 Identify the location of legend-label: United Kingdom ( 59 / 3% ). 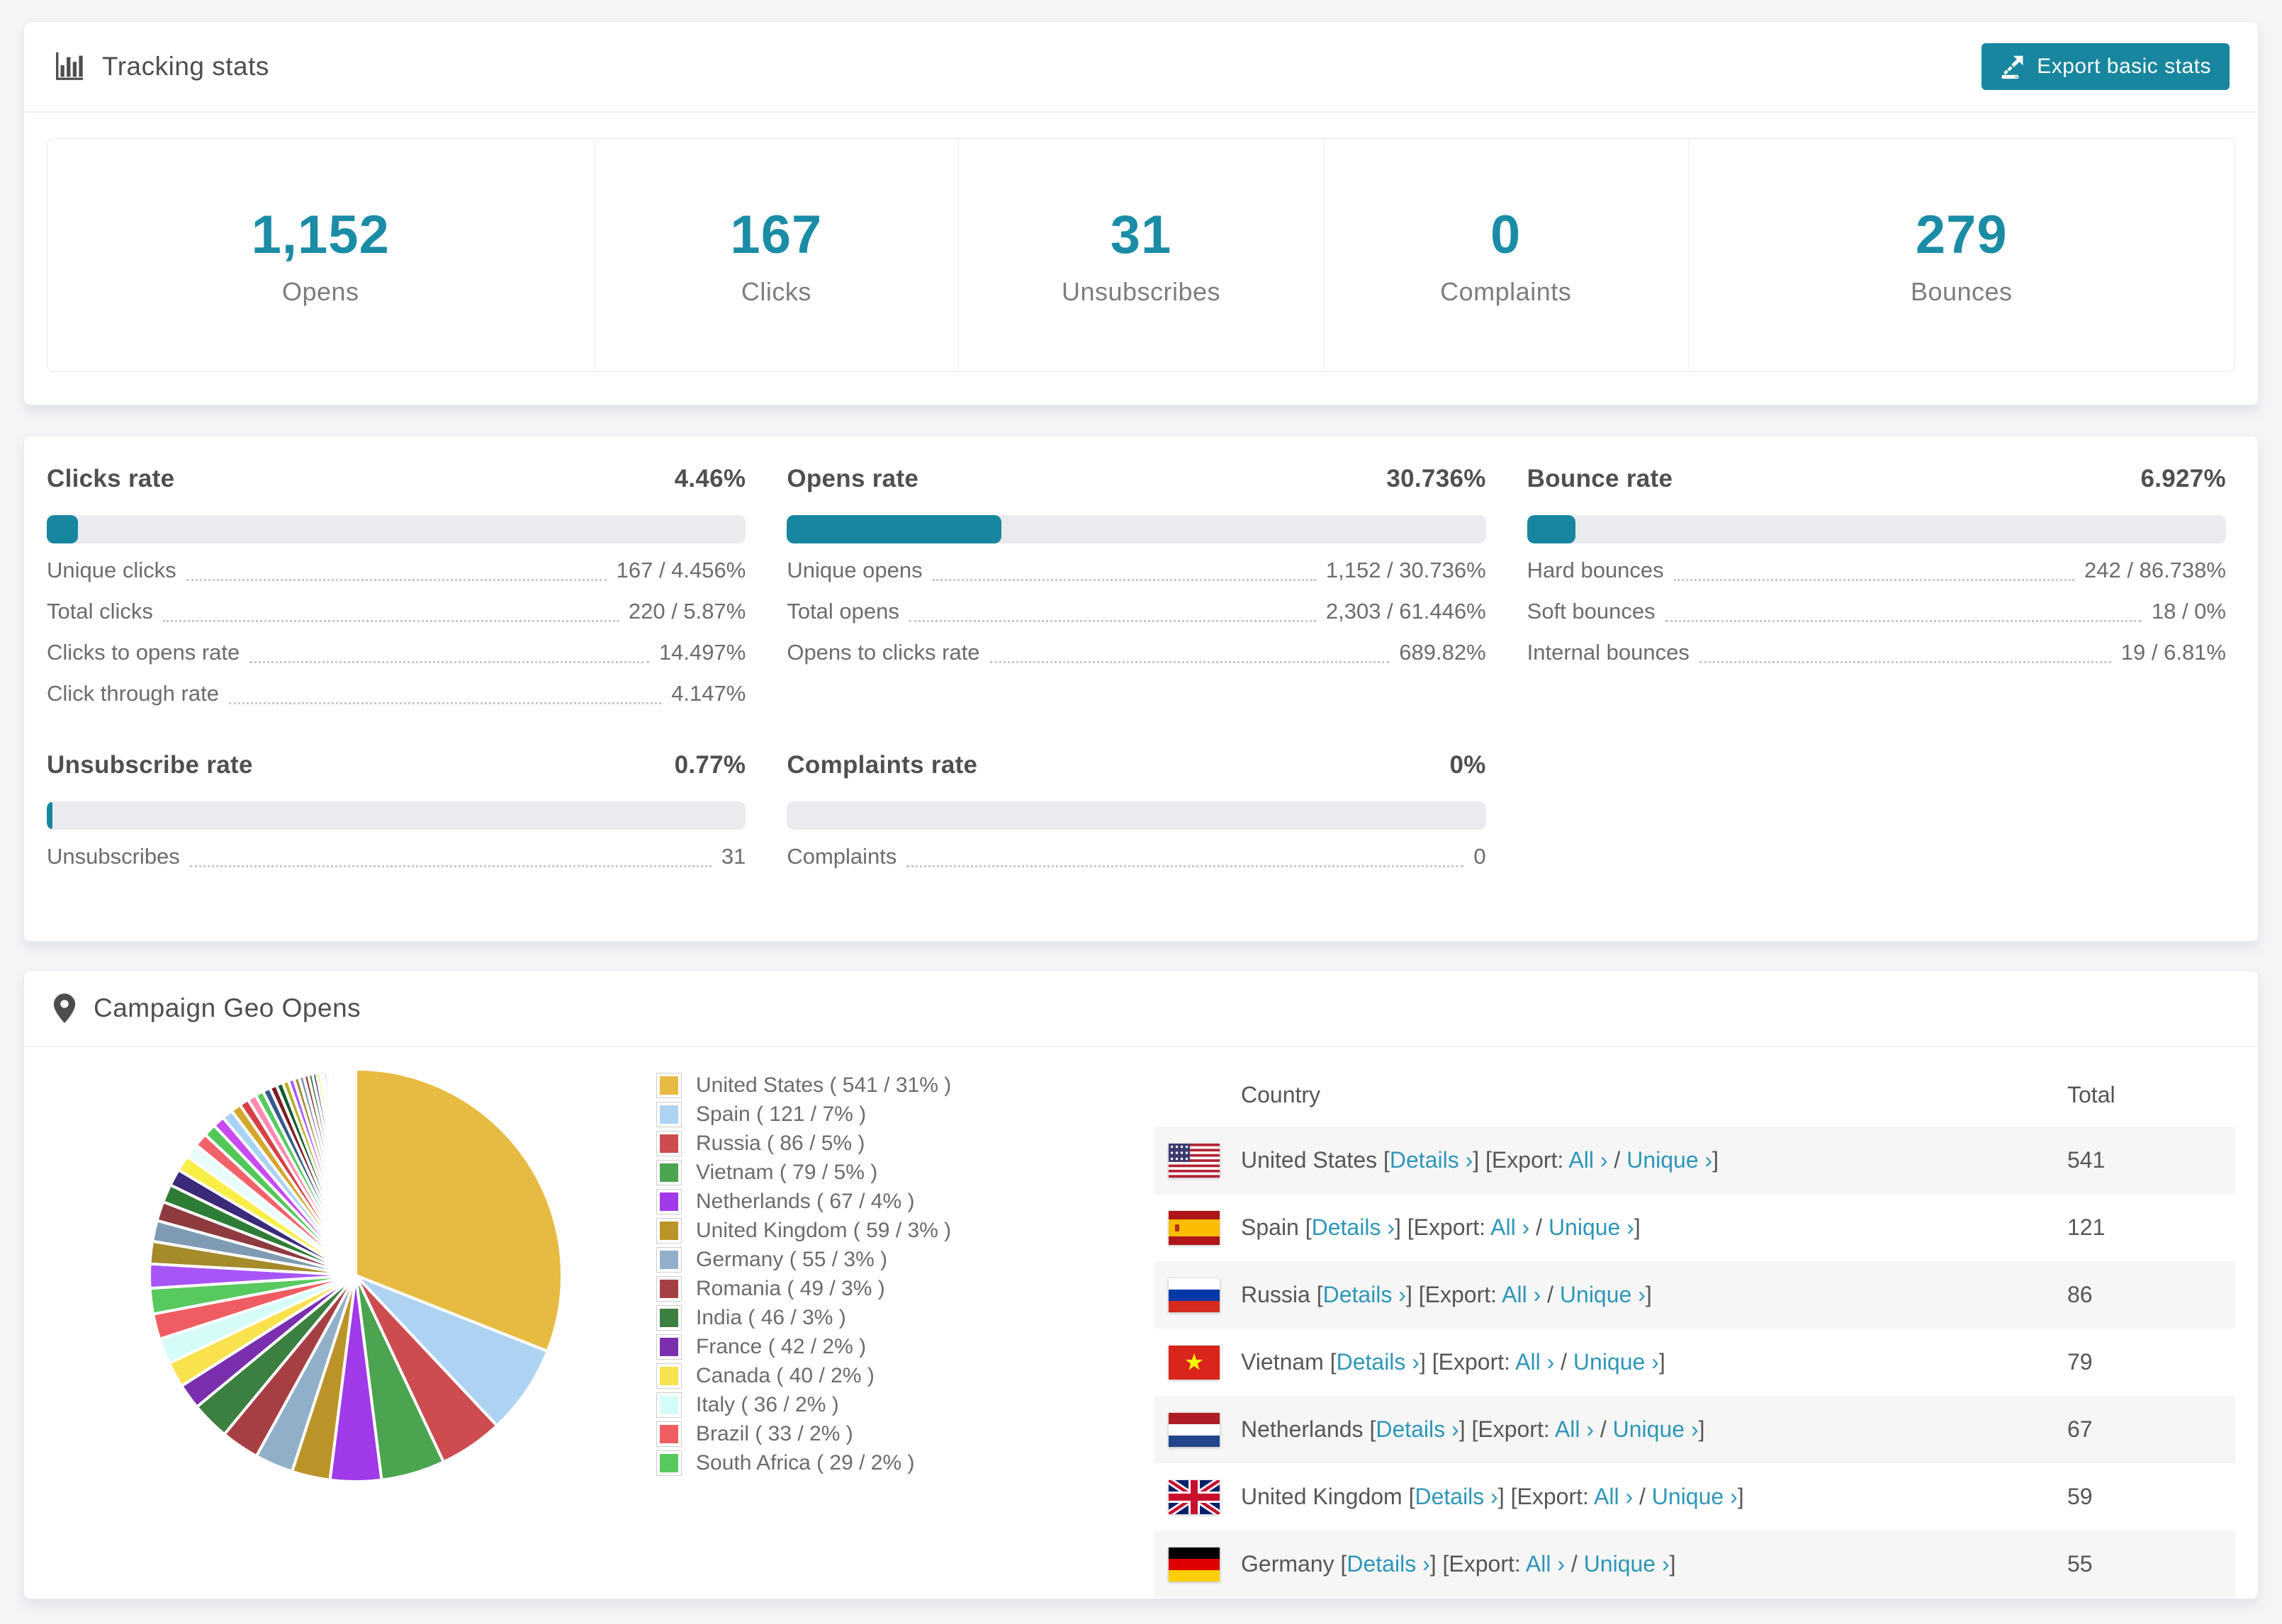
(824, 1230).